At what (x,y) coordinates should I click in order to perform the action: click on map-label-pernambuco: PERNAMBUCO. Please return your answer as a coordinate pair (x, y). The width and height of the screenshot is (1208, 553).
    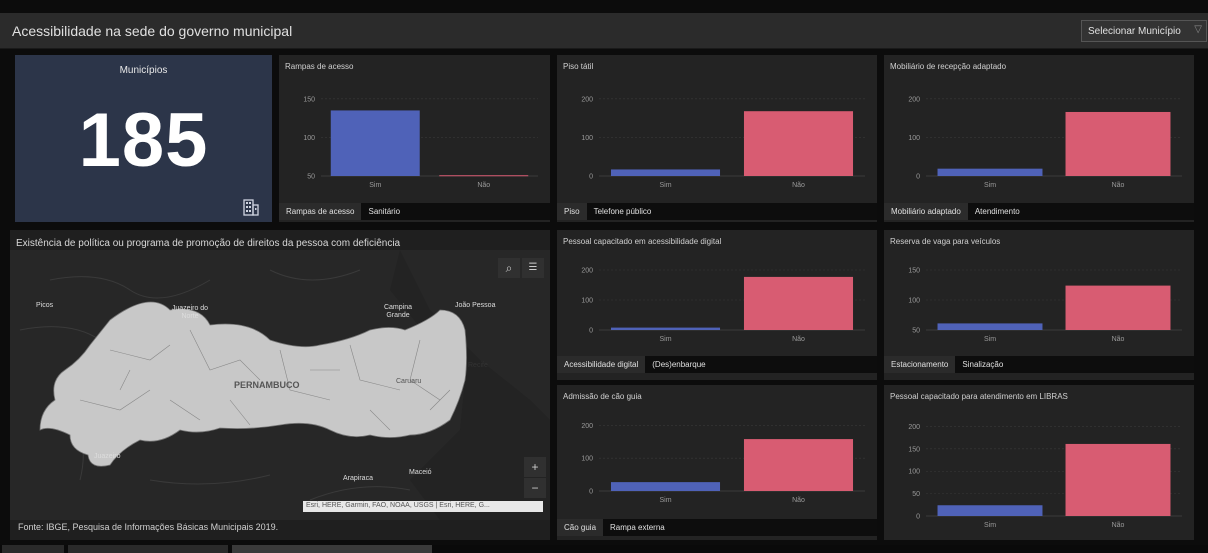
    Looking at the image, I should click on (267, 385).